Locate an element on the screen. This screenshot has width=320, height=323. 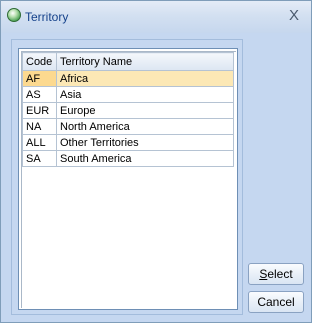
cell-name: Asia is located at coordinates (145, 94).